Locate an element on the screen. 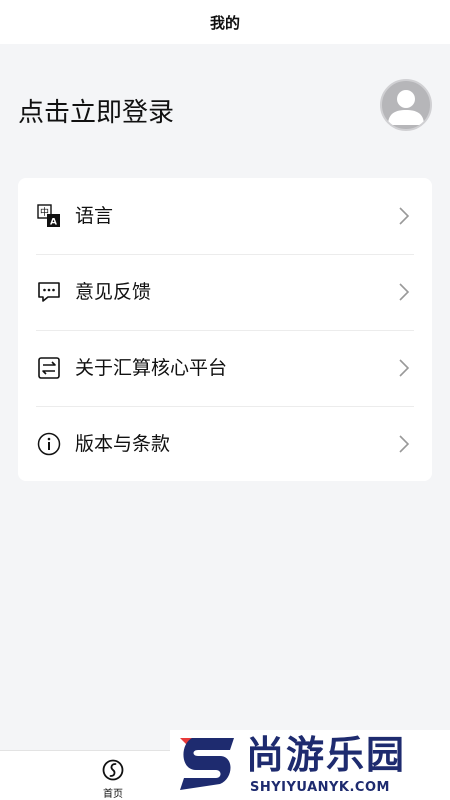 The image size is (450, 800). watermark-logo-icon is located at coordinates (206, 764).